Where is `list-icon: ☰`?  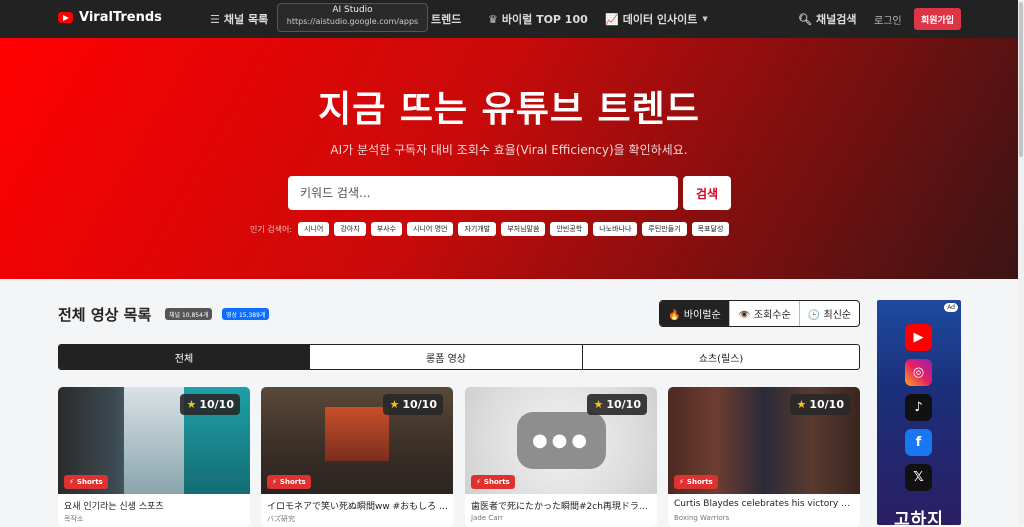 list-icon: ☰ is located at coordinates (215, 19).